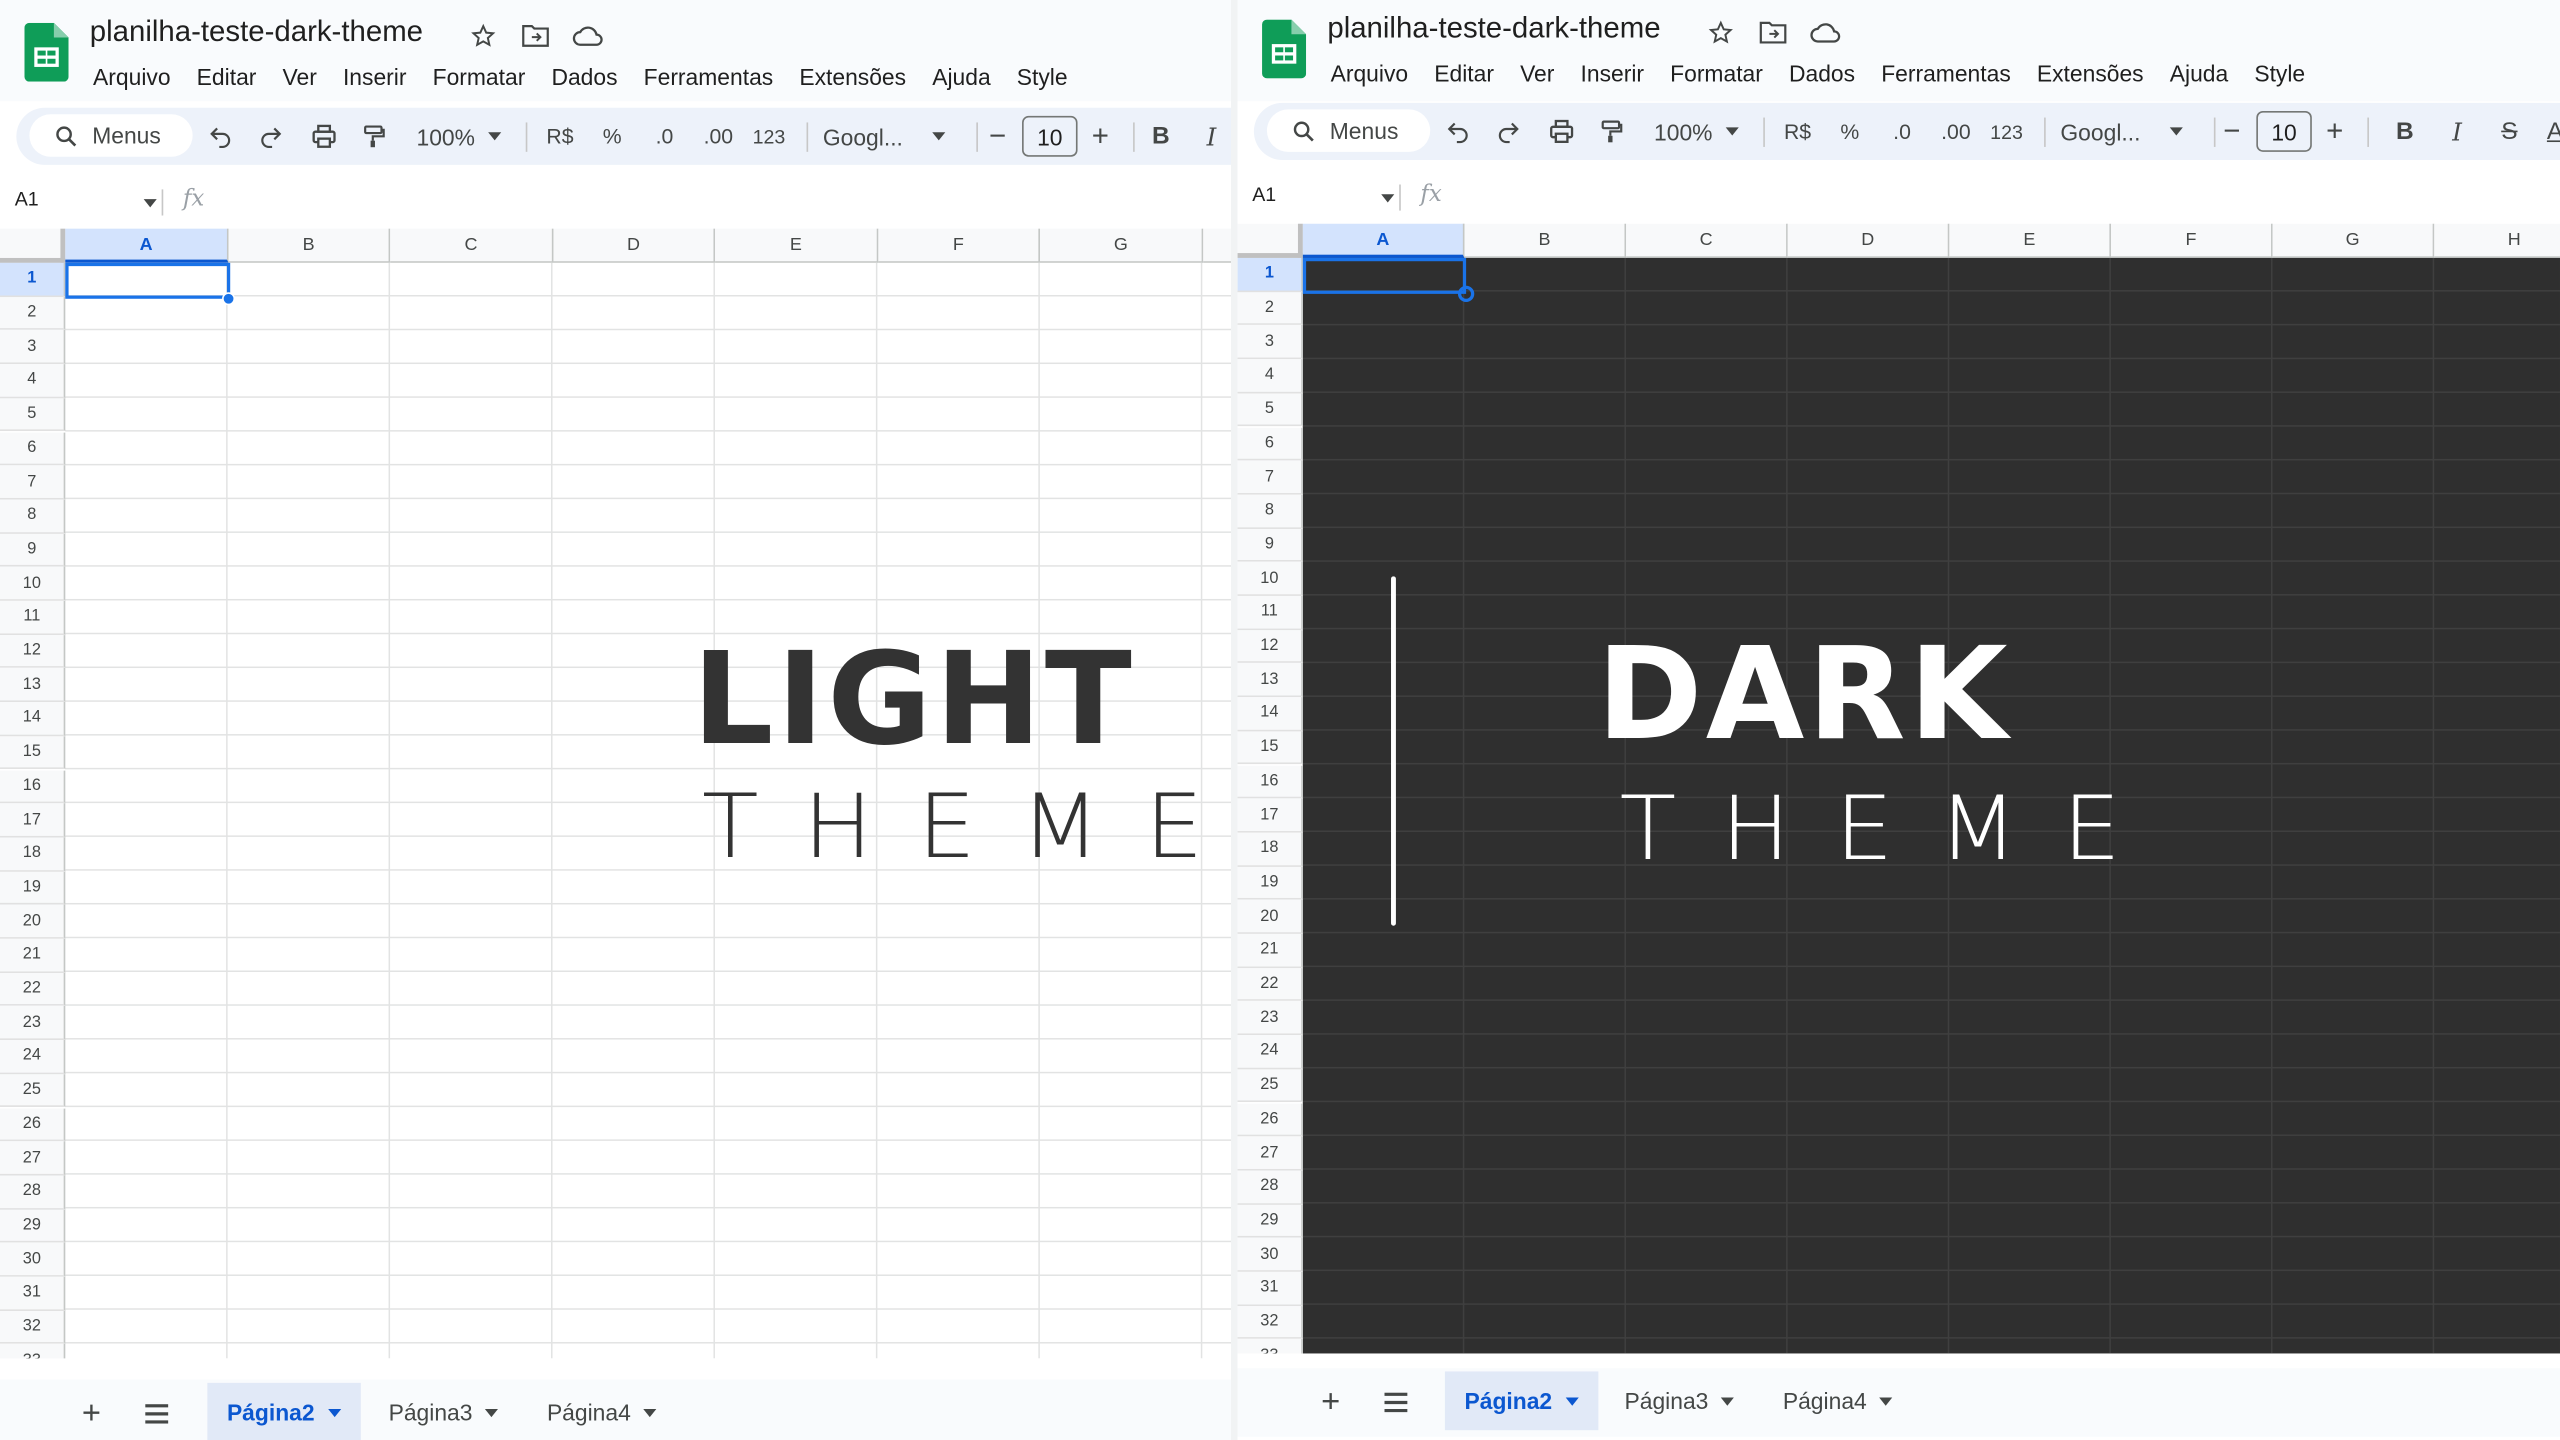  What do you see at coordinates (458, 136) in the screenshot?
I see `zoom-select: 100%` at bounding box center [458, 136].